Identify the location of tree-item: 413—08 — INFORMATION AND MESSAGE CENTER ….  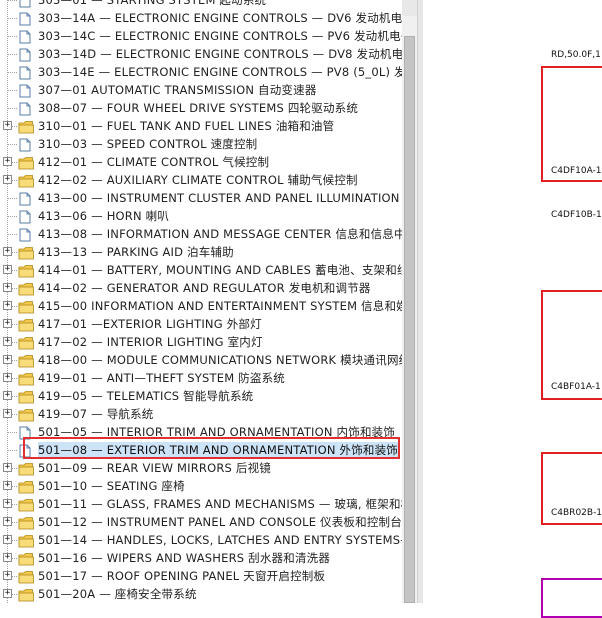
(201, 234).